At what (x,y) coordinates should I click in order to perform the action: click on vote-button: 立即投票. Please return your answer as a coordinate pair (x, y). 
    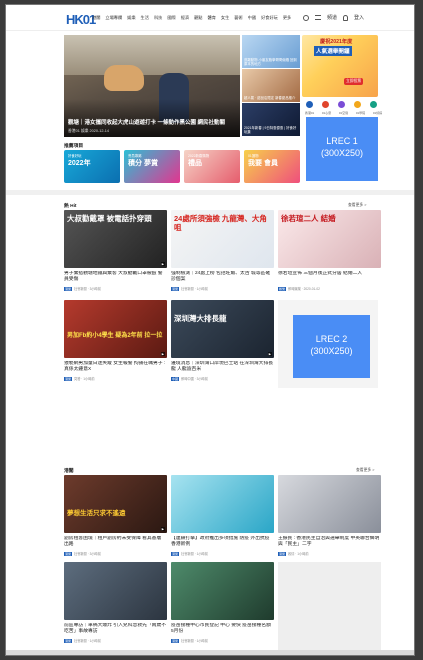
    Looking at the image, I should click on (354, 81).